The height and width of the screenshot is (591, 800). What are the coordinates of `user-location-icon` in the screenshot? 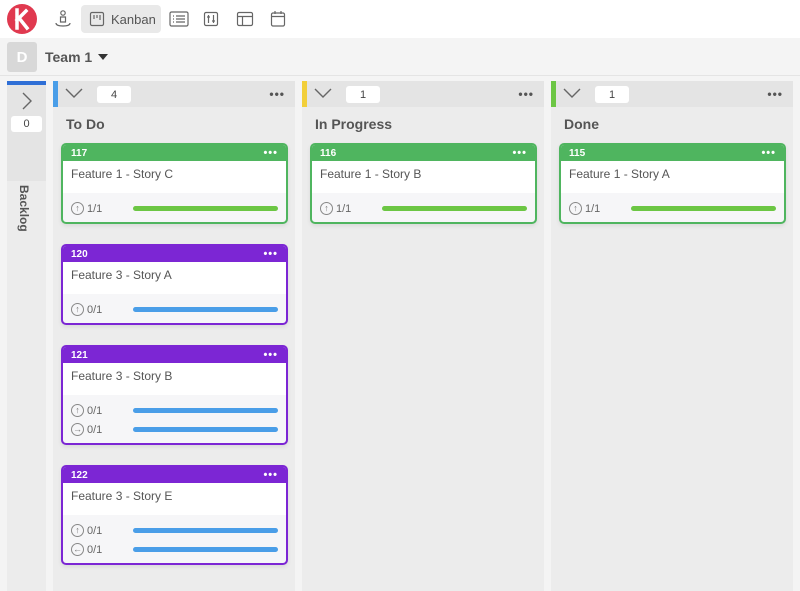 It's located at (63, 19).